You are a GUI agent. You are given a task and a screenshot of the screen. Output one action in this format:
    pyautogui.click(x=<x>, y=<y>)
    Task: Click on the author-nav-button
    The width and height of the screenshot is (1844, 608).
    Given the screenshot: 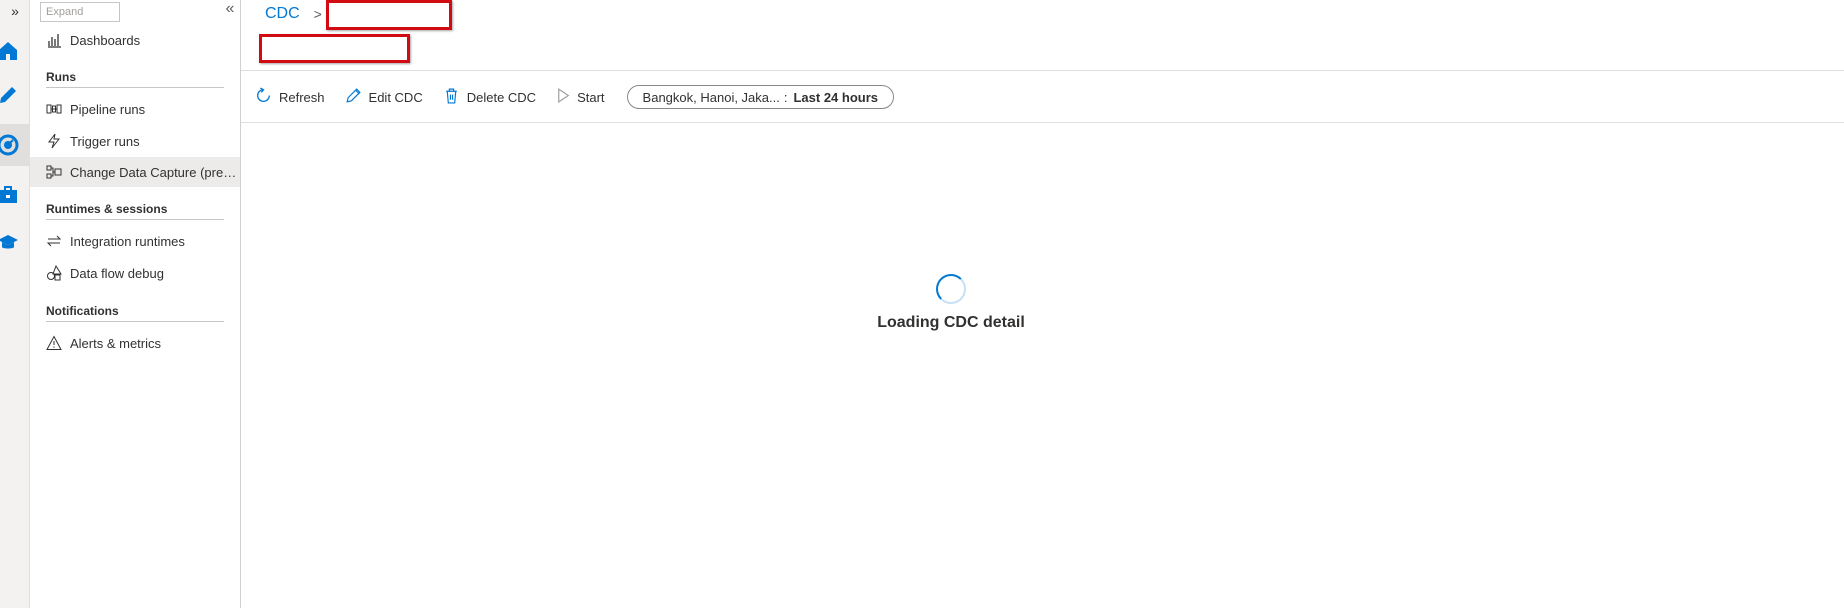 What is the action you would take?
    pyautogui.click(x=15, y=95)
    